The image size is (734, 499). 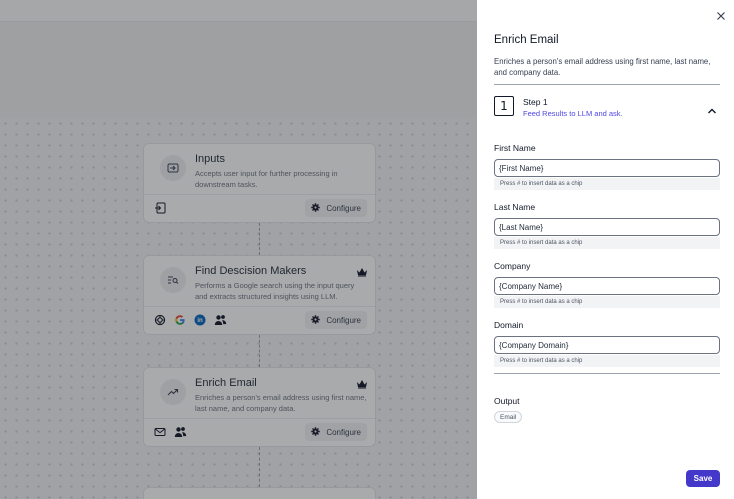 What do you see at coordinates (703, 478) in the screenshot?
I see `save-button: Save` at bounding box center [703, 478].